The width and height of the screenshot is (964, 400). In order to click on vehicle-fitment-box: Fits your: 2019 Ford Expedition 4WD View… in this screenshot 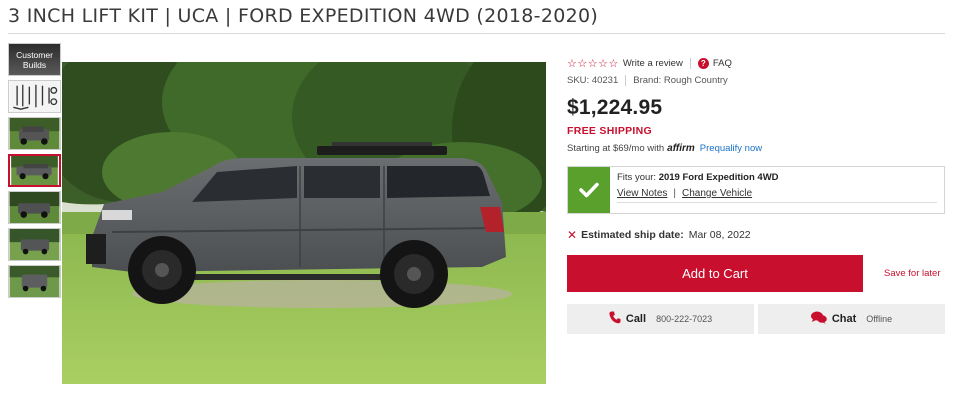, I will do `click(756, 190)`.